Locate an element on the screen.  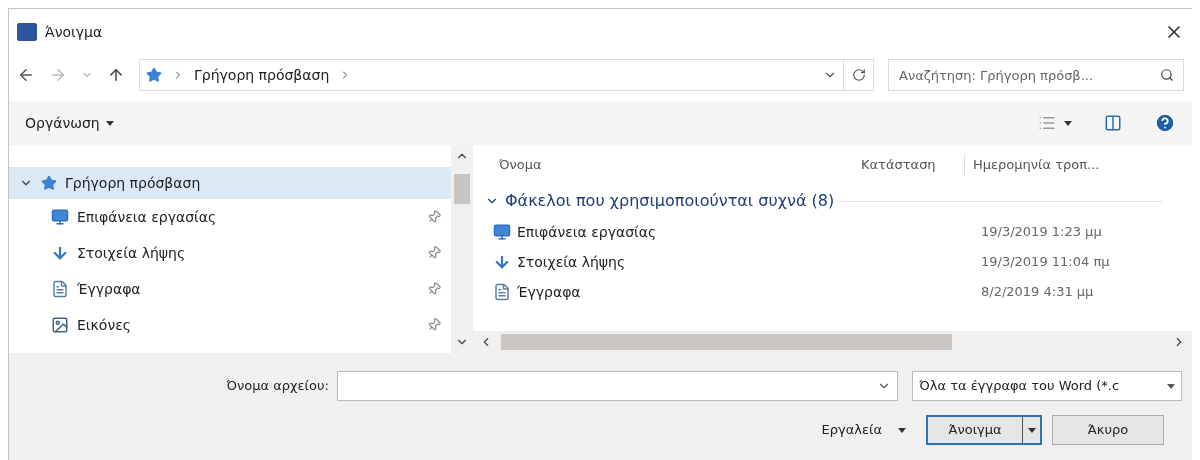
open-button: Άνοιγμα is located at coordinates (984, 430).